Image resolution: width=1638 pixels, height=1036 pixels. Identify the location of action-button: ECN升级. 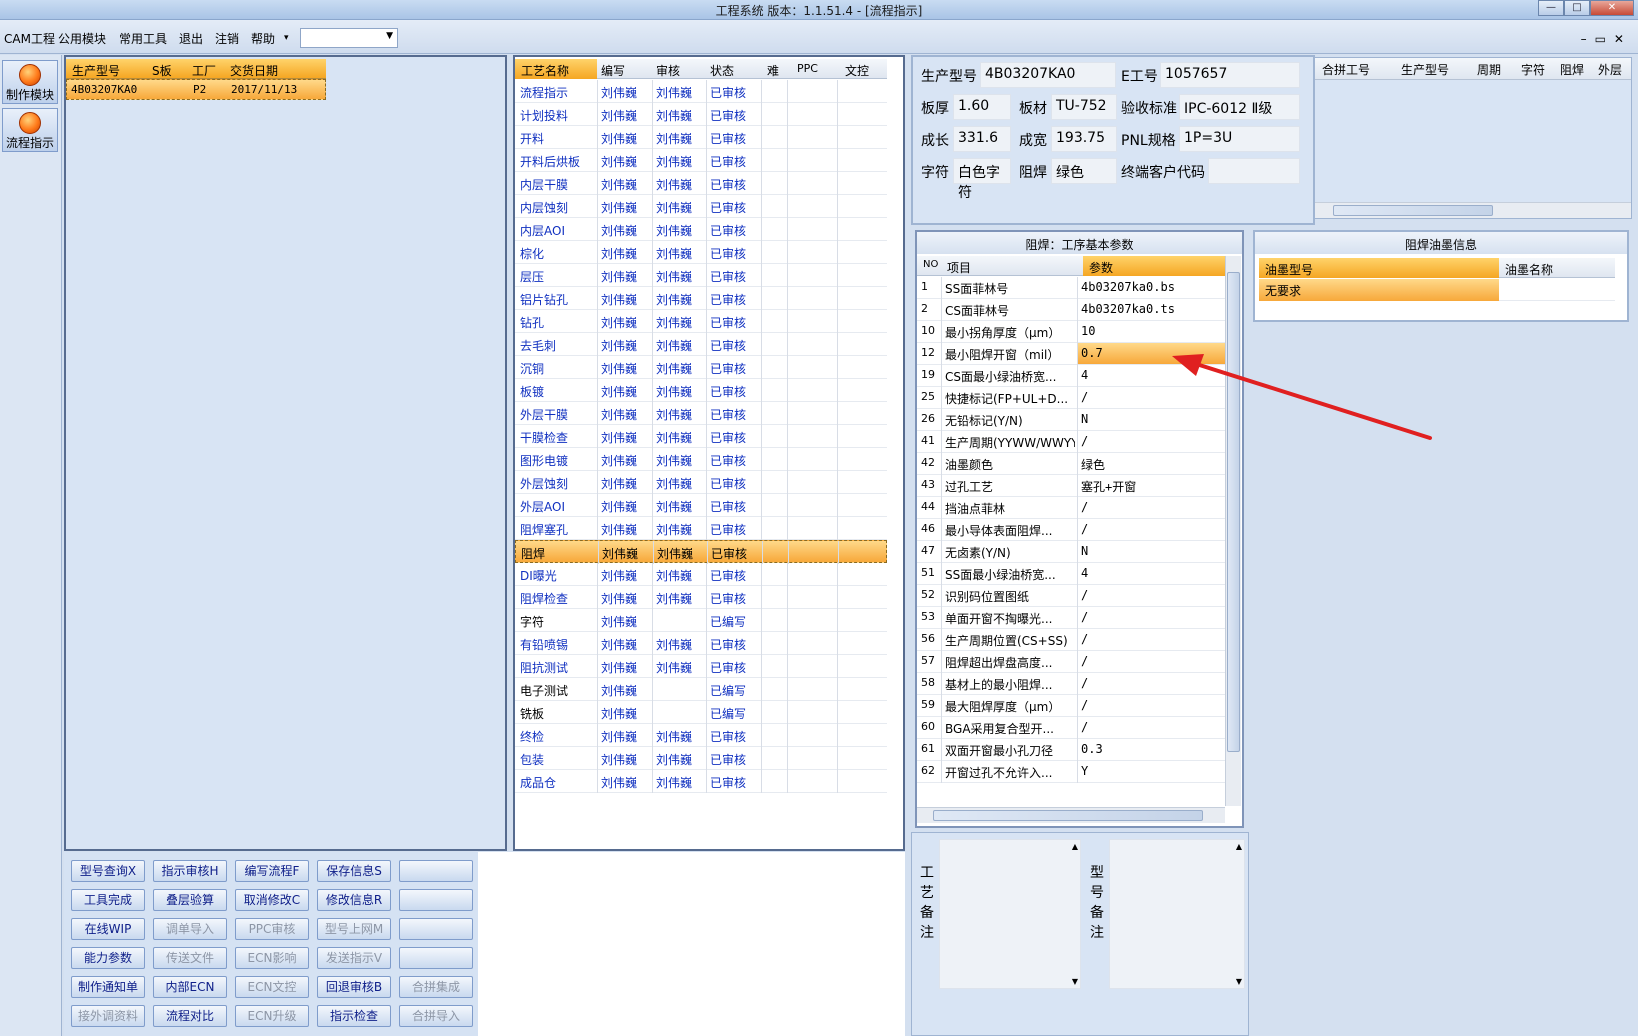
(272, 1016).